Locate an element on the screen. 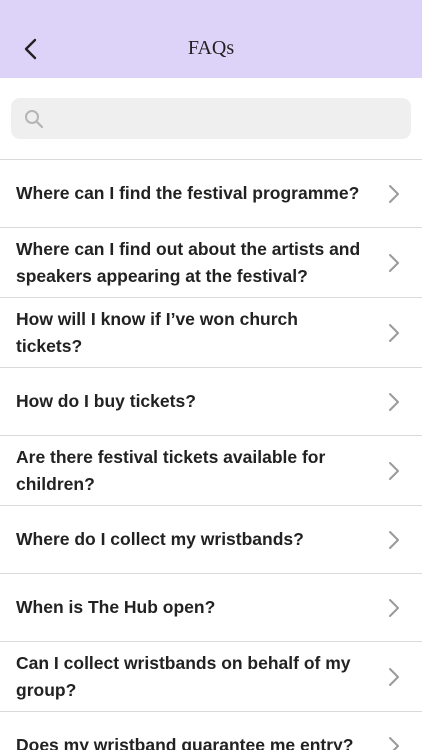 The width and height of the screenshot is (422, 750). page-title: FAQs is located at coordinates (211, 48).